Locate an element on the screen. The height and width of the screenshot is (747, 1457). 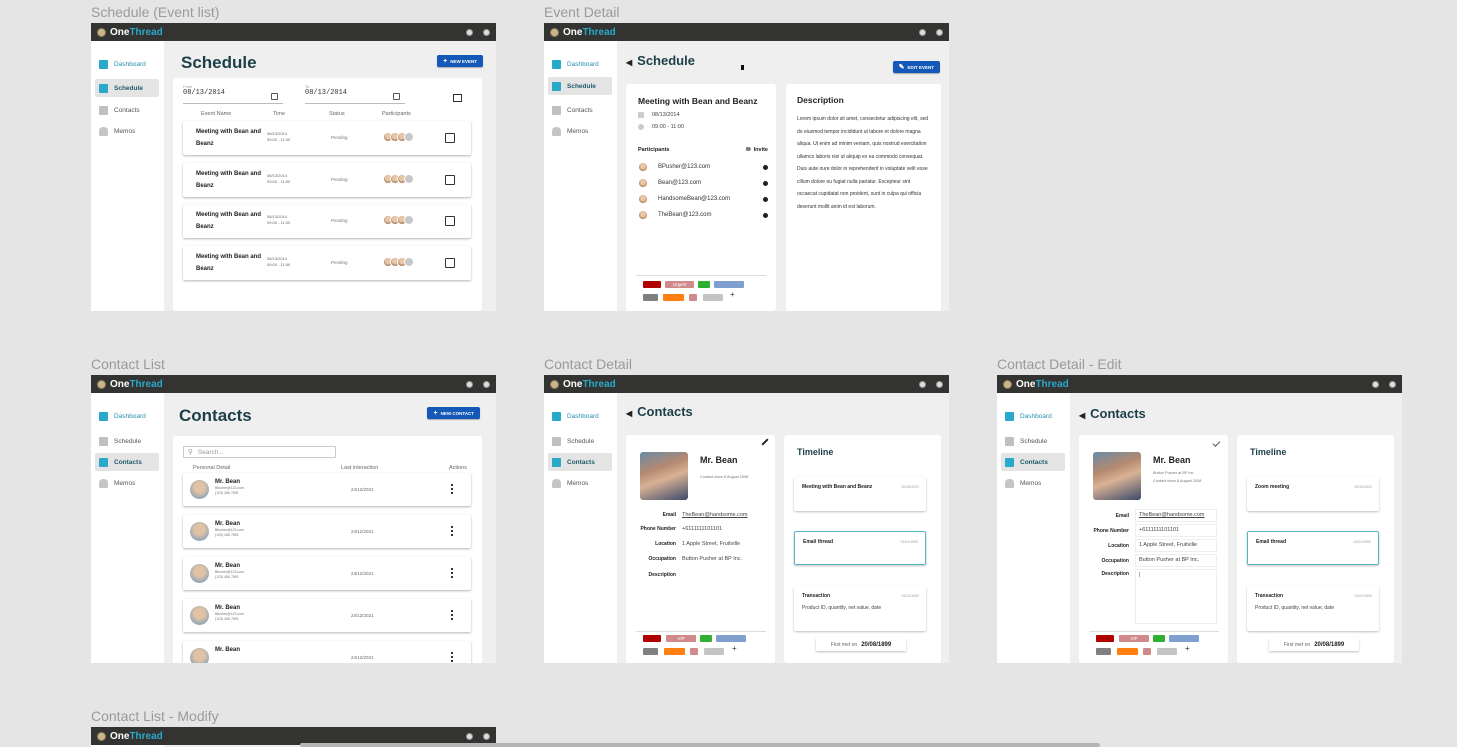
edit-pencil-icon is located at coordinates (765, 442).